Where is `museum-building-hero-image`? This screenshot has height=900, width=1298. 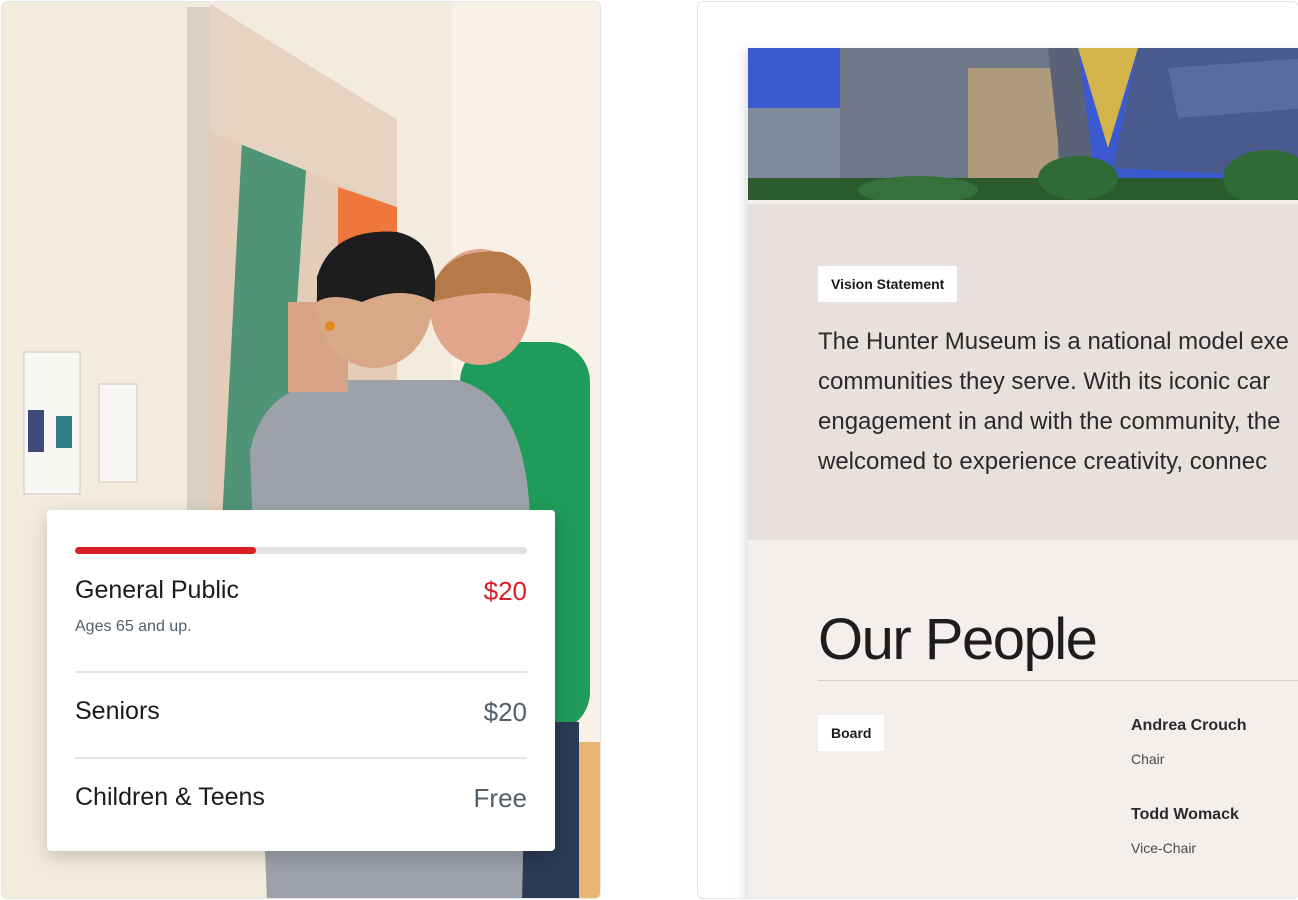
museum-building-hero-image is located at coordinates (1023, 124).